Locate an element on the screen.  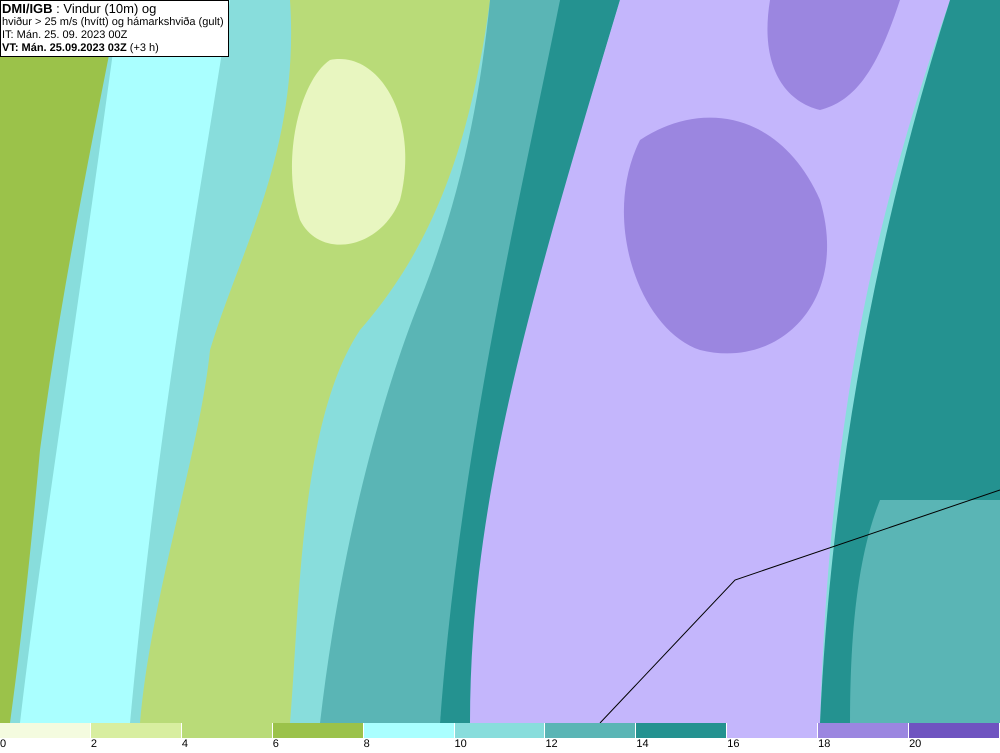
legend-label: 8 is located at coordinates (367, 744).